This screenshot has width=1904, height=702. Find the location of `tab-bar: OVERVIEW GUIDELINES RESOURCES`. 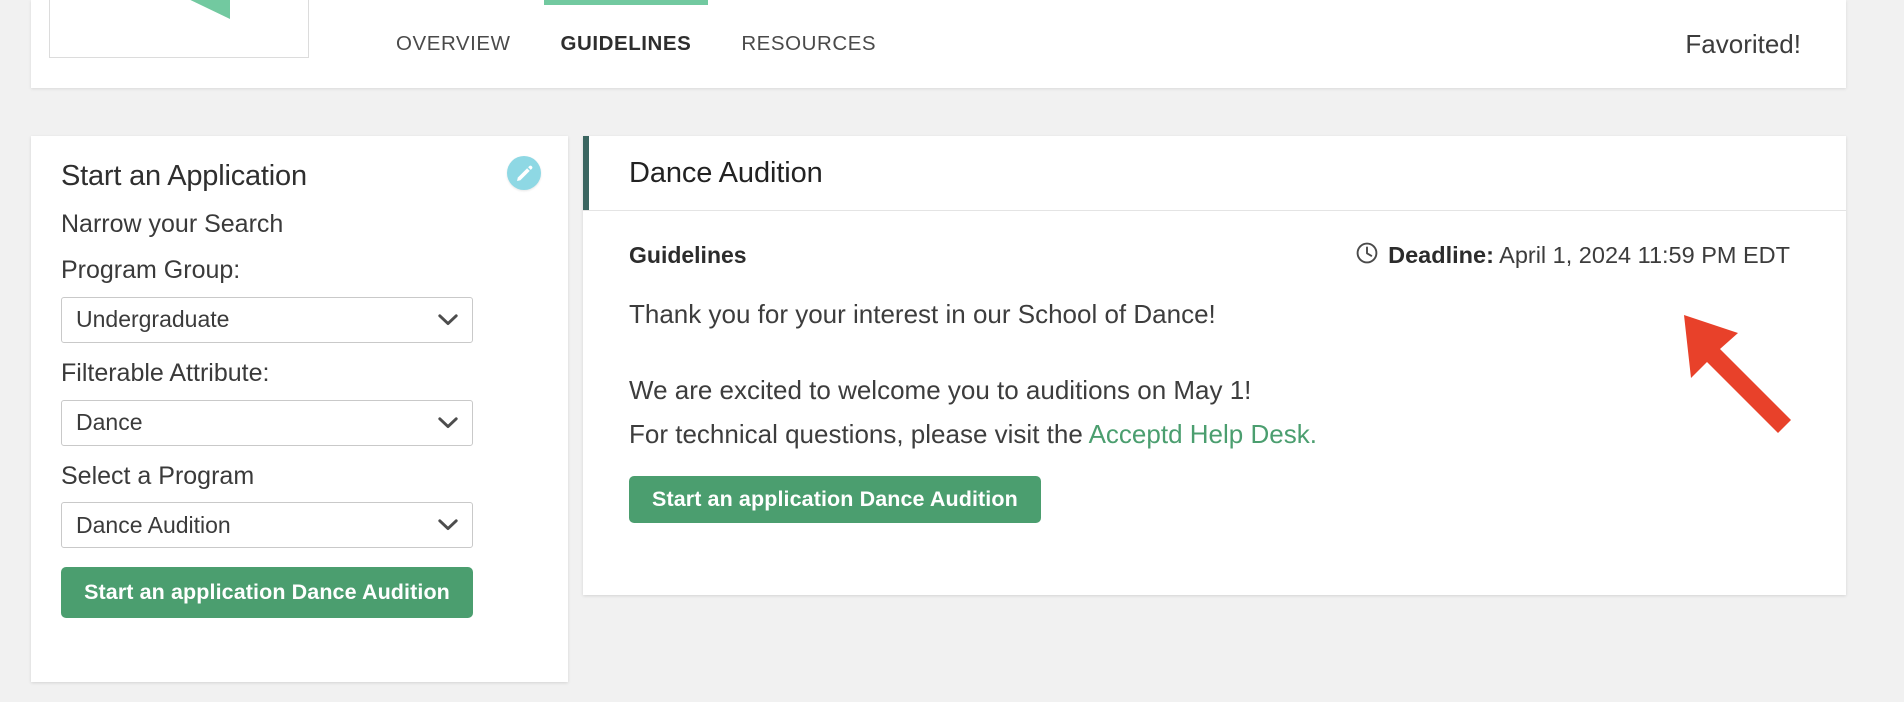

tab-bar: OVERVIEW GUIDELINES RESOURCES is located at coordinates (636, 44).